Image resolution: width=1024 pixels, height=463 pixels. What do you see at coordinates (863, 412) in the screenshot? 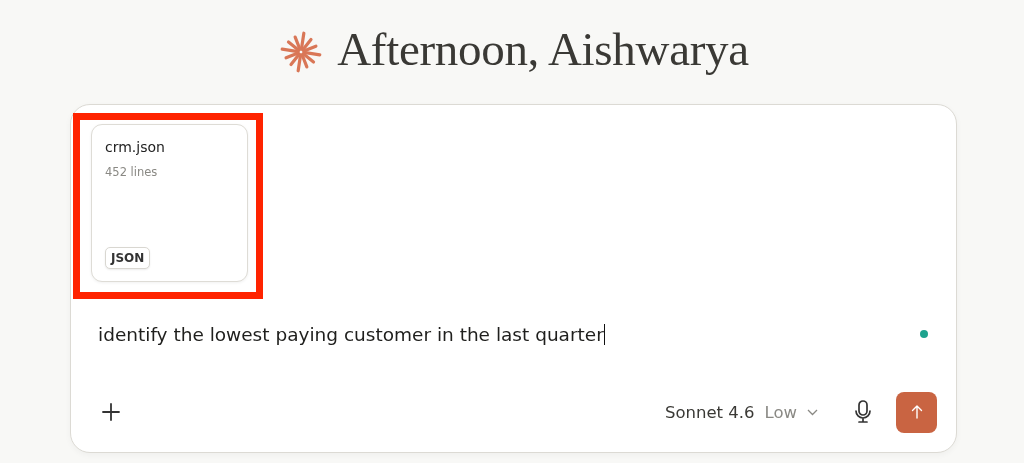
I see `microphone-button` at bounding box center [863, 412].